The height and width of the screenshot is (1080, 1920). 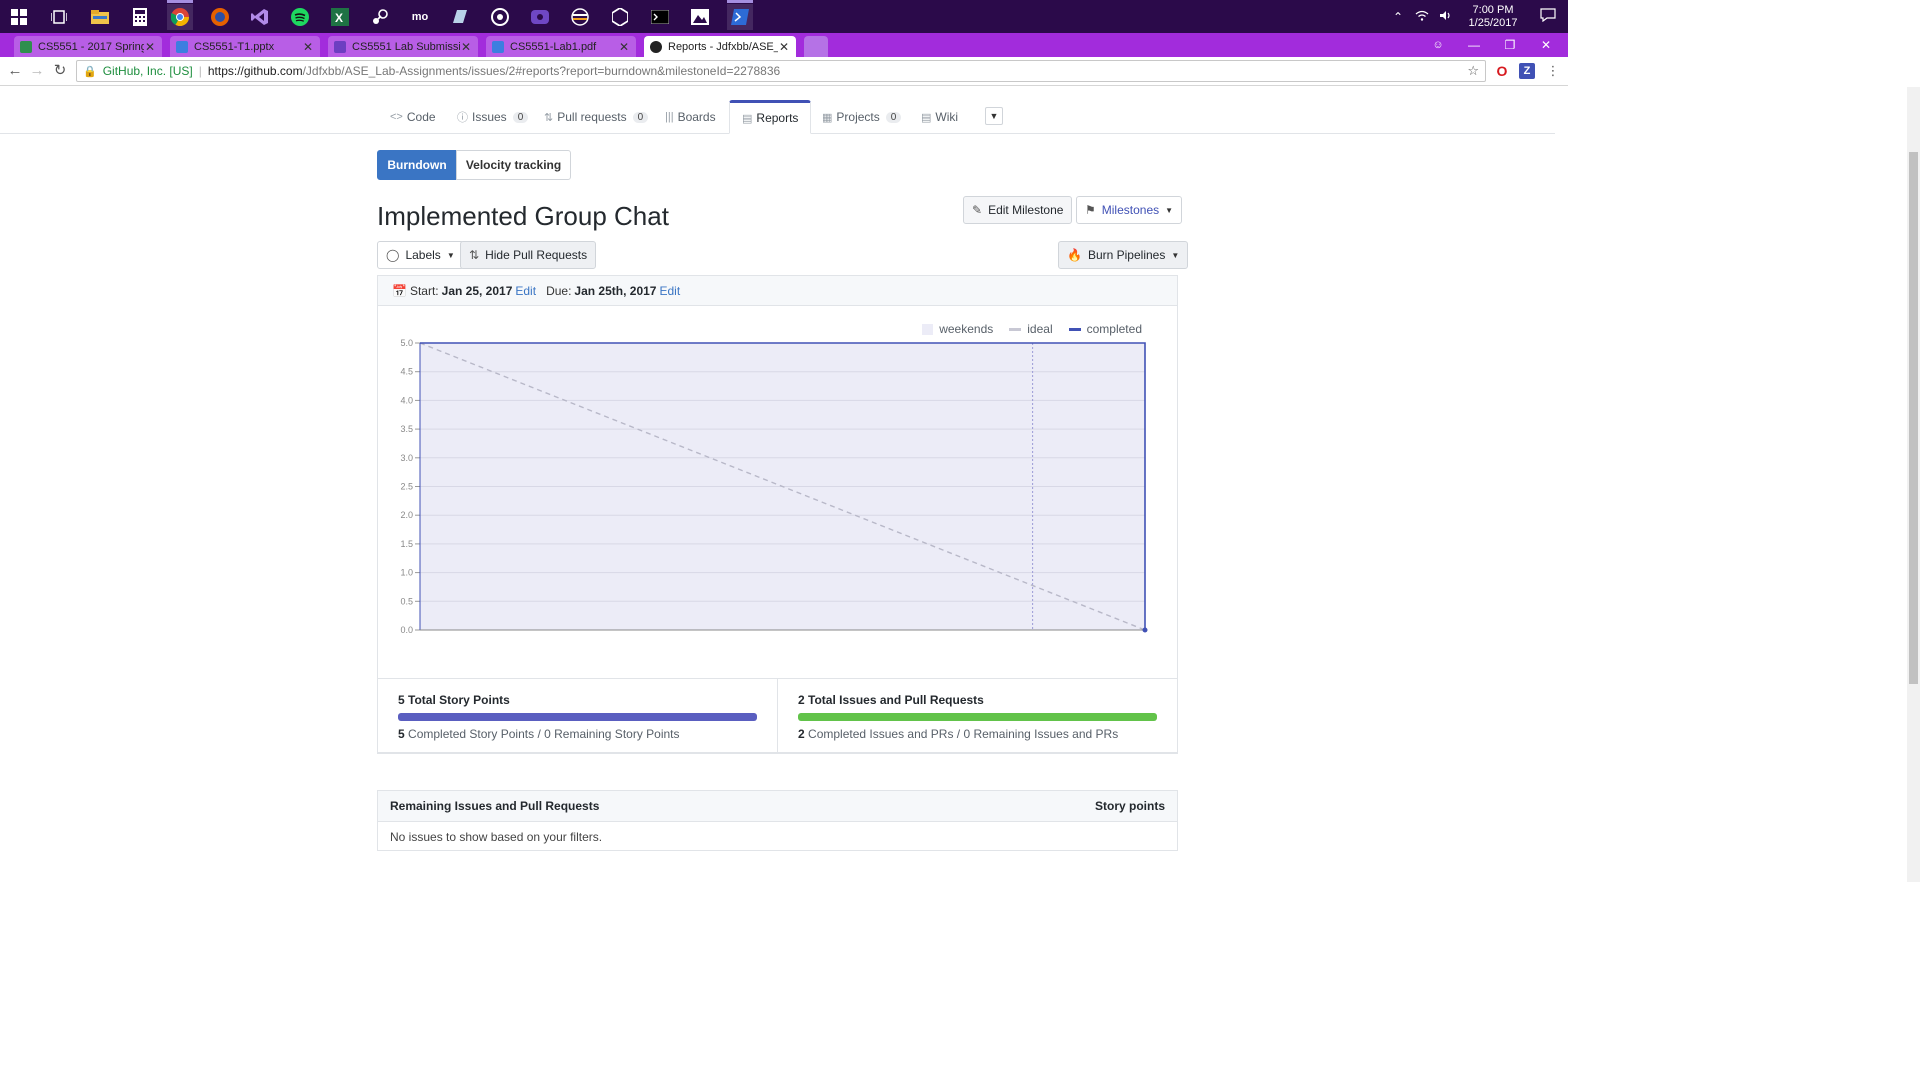 I want to click on hide-pull-requests-button: ⇅ Hide Pull Requests, so click(x=528, y=255).